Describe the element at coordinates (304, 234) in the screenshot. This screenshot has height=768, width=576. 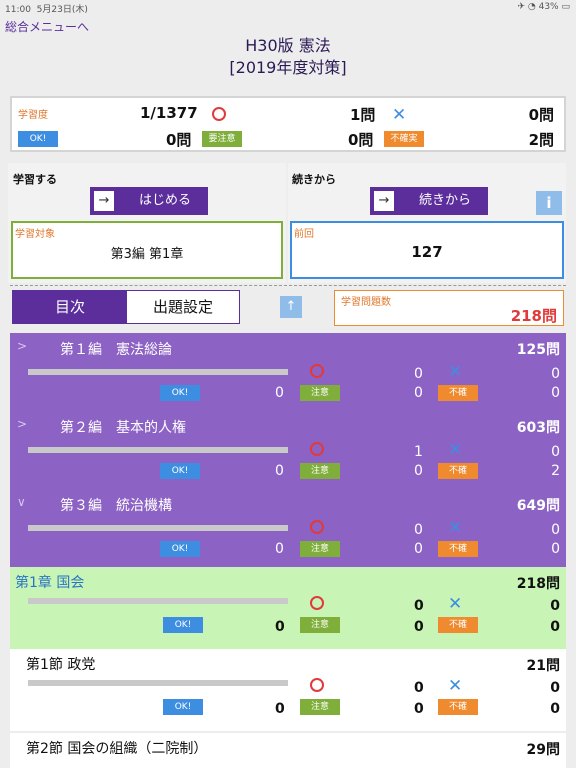
I see `previous-label: 前回` at that location.